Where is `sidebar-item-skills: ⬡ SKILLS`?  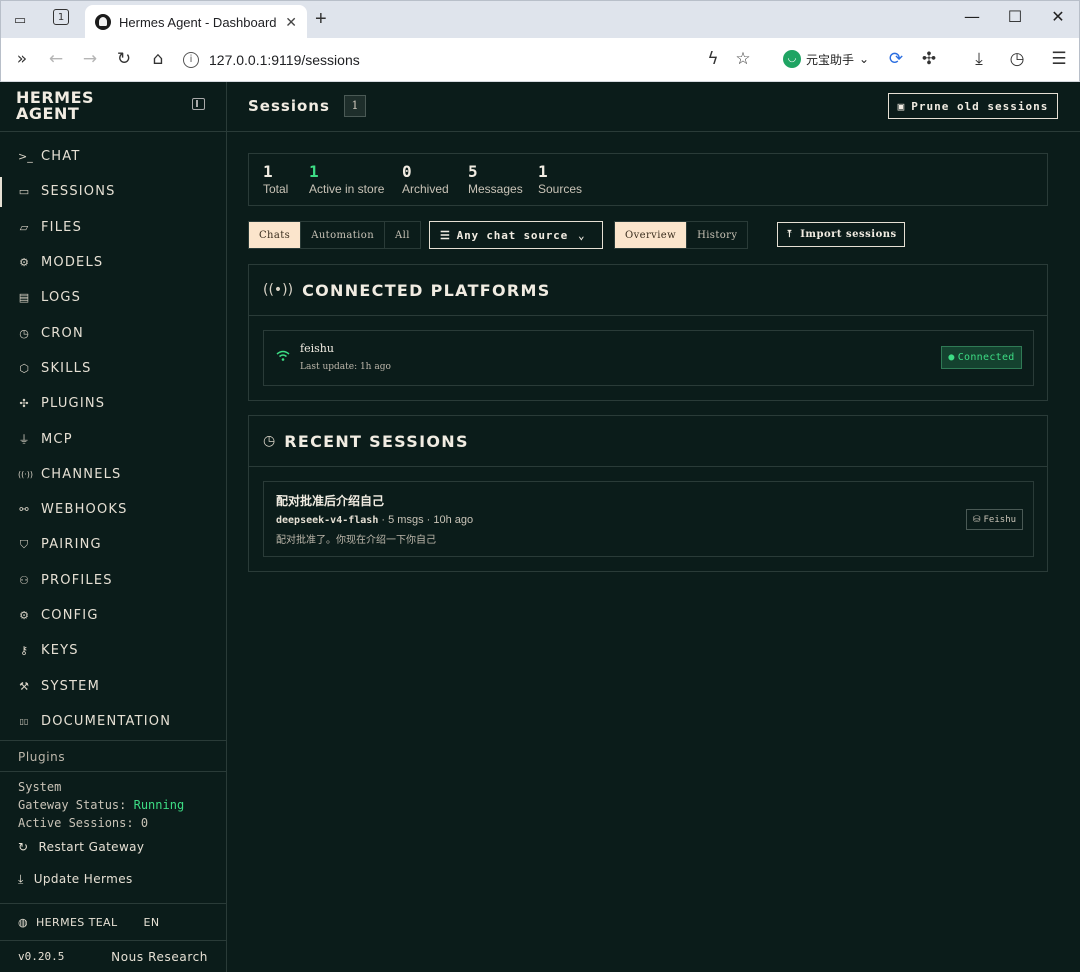 sidebar-item-skills: ⬡ SKILLS is located at coordinates (113, 368).